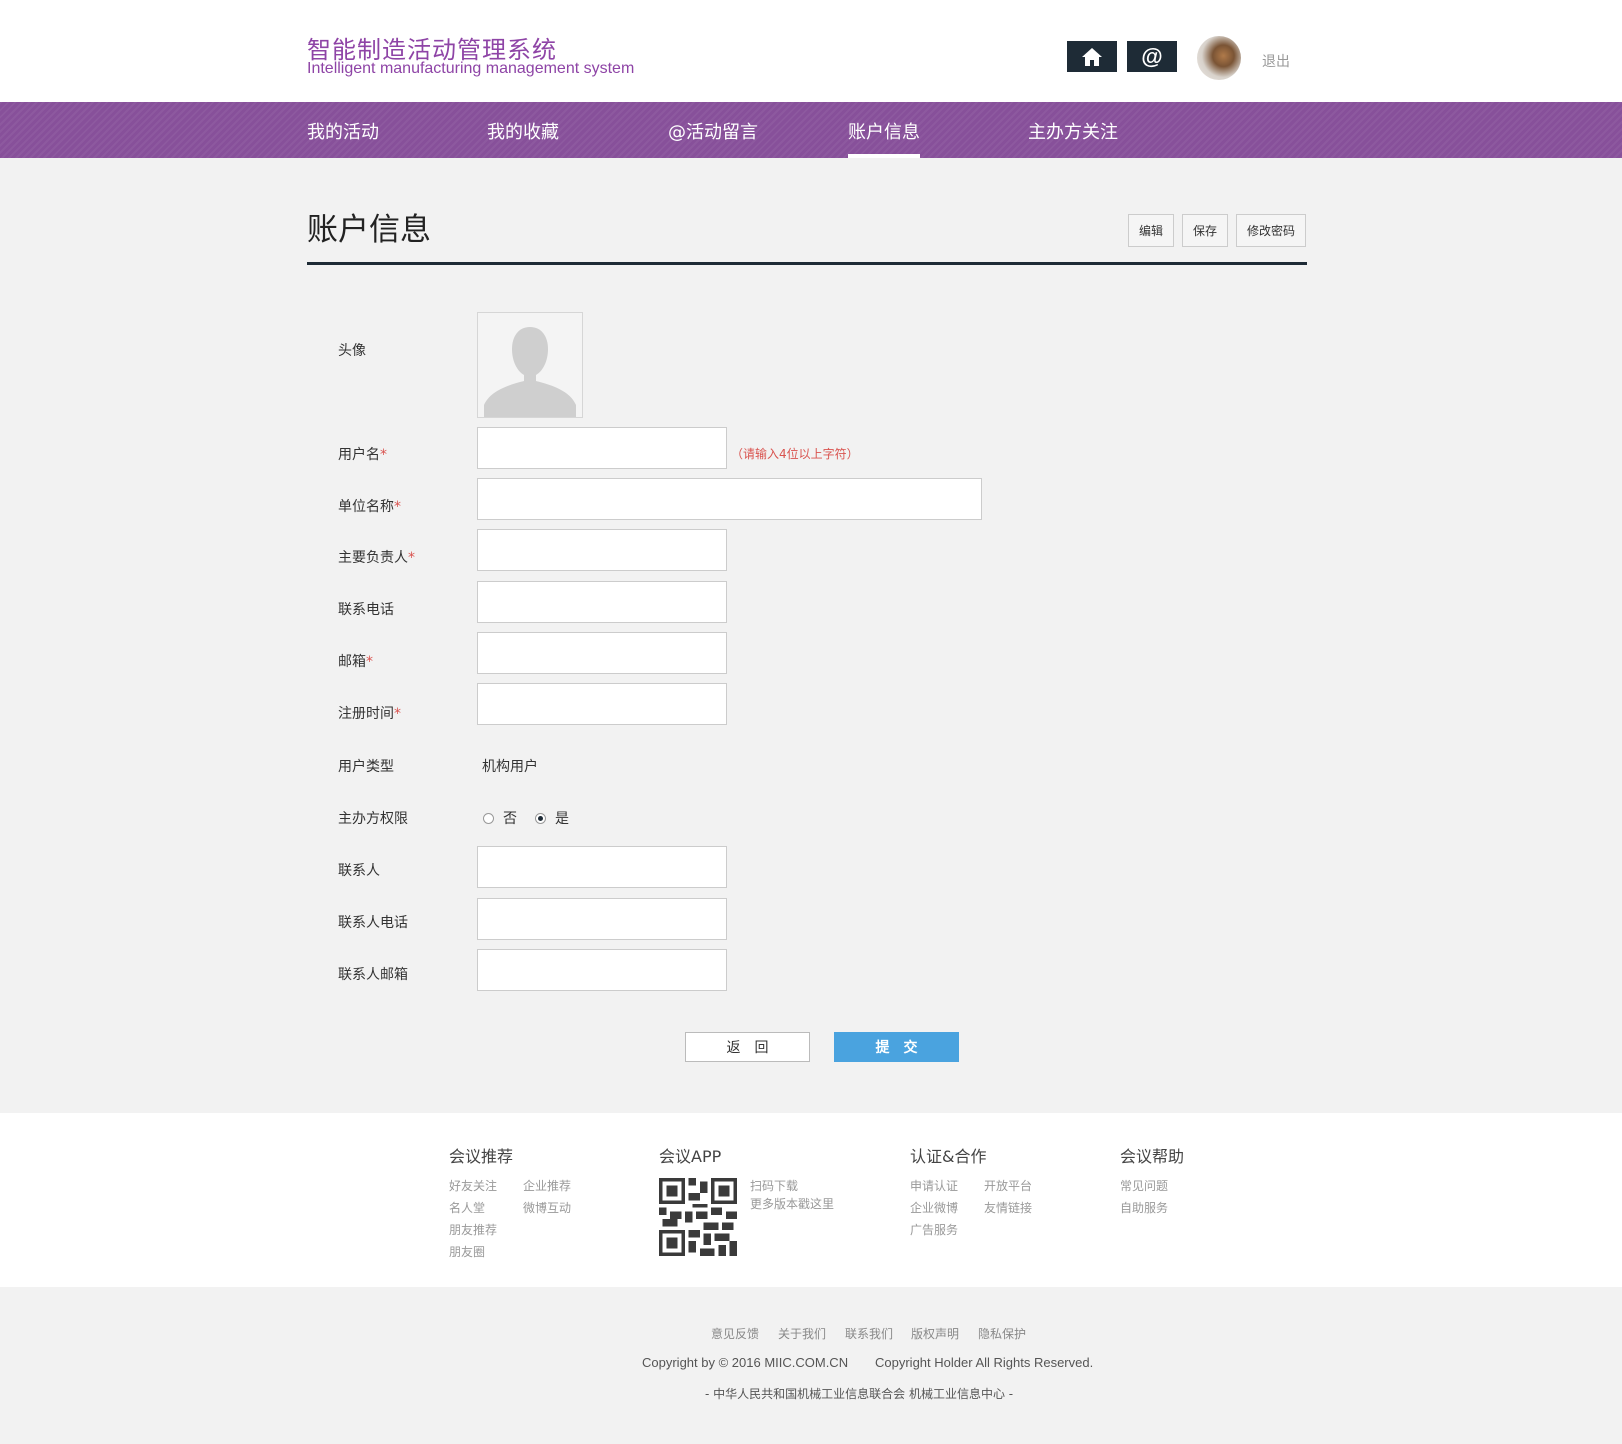  Describe the element at coordinates (481, 1156) in the screenshot. I see `footer-recommend-title: 会议推荐` at that location.